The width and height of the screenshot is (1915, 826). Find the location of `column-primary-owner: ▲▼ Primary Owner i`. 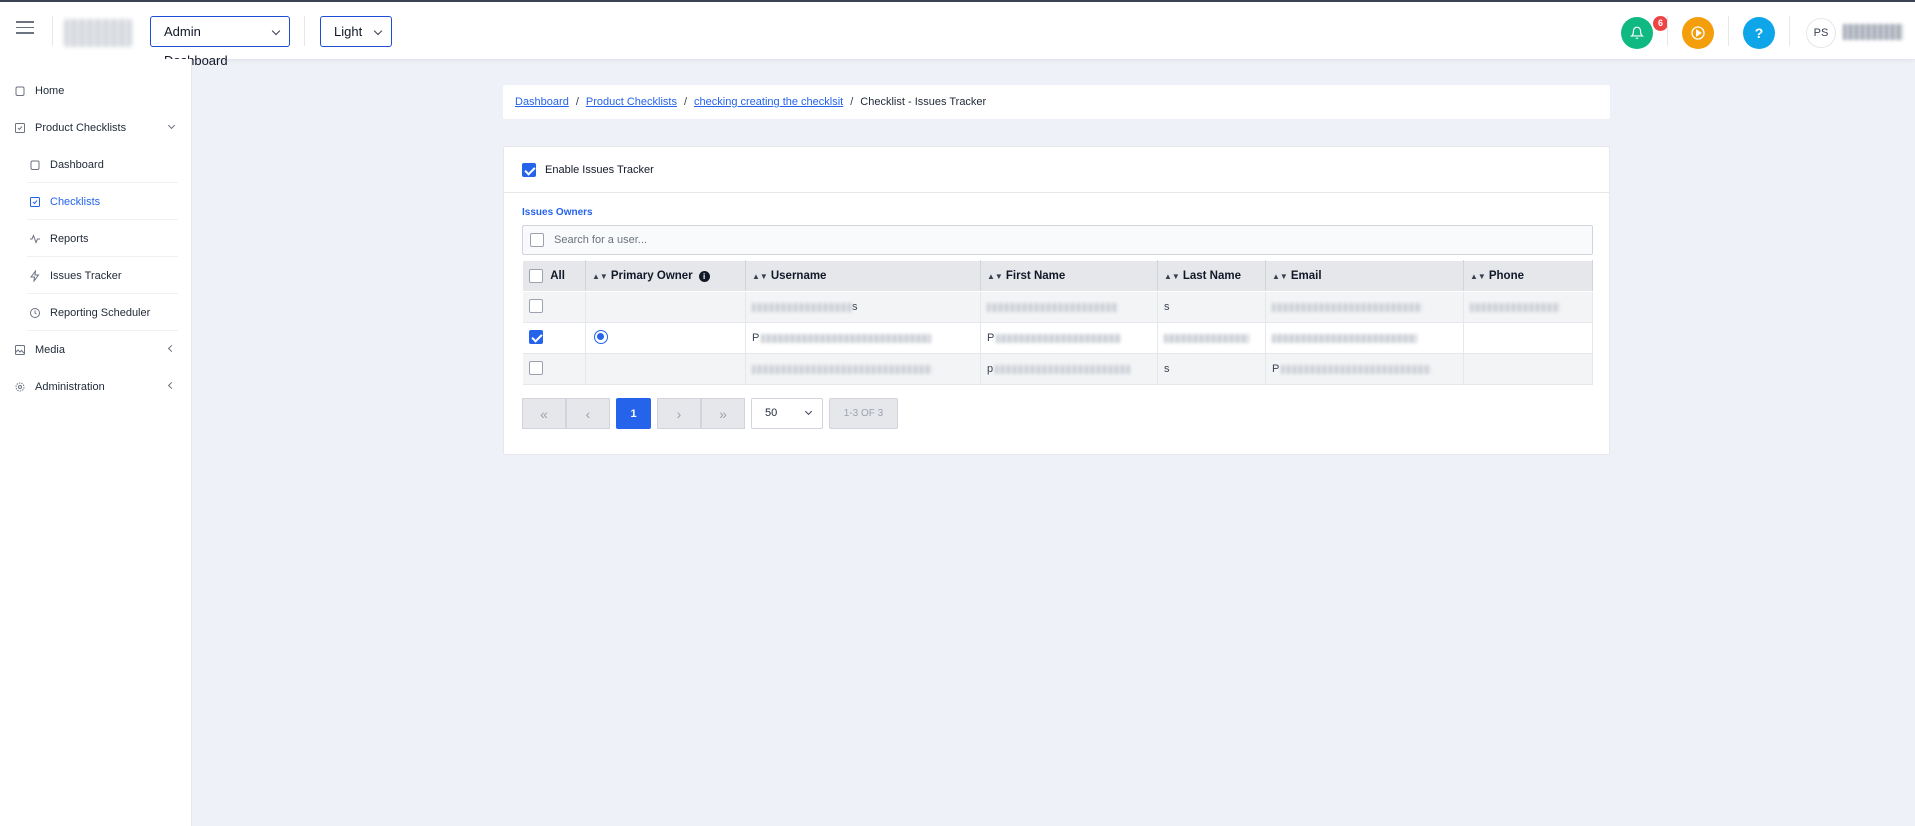

column-primary-owner: ▲▼ Primary Owner i is located at coordinates (665, 276).